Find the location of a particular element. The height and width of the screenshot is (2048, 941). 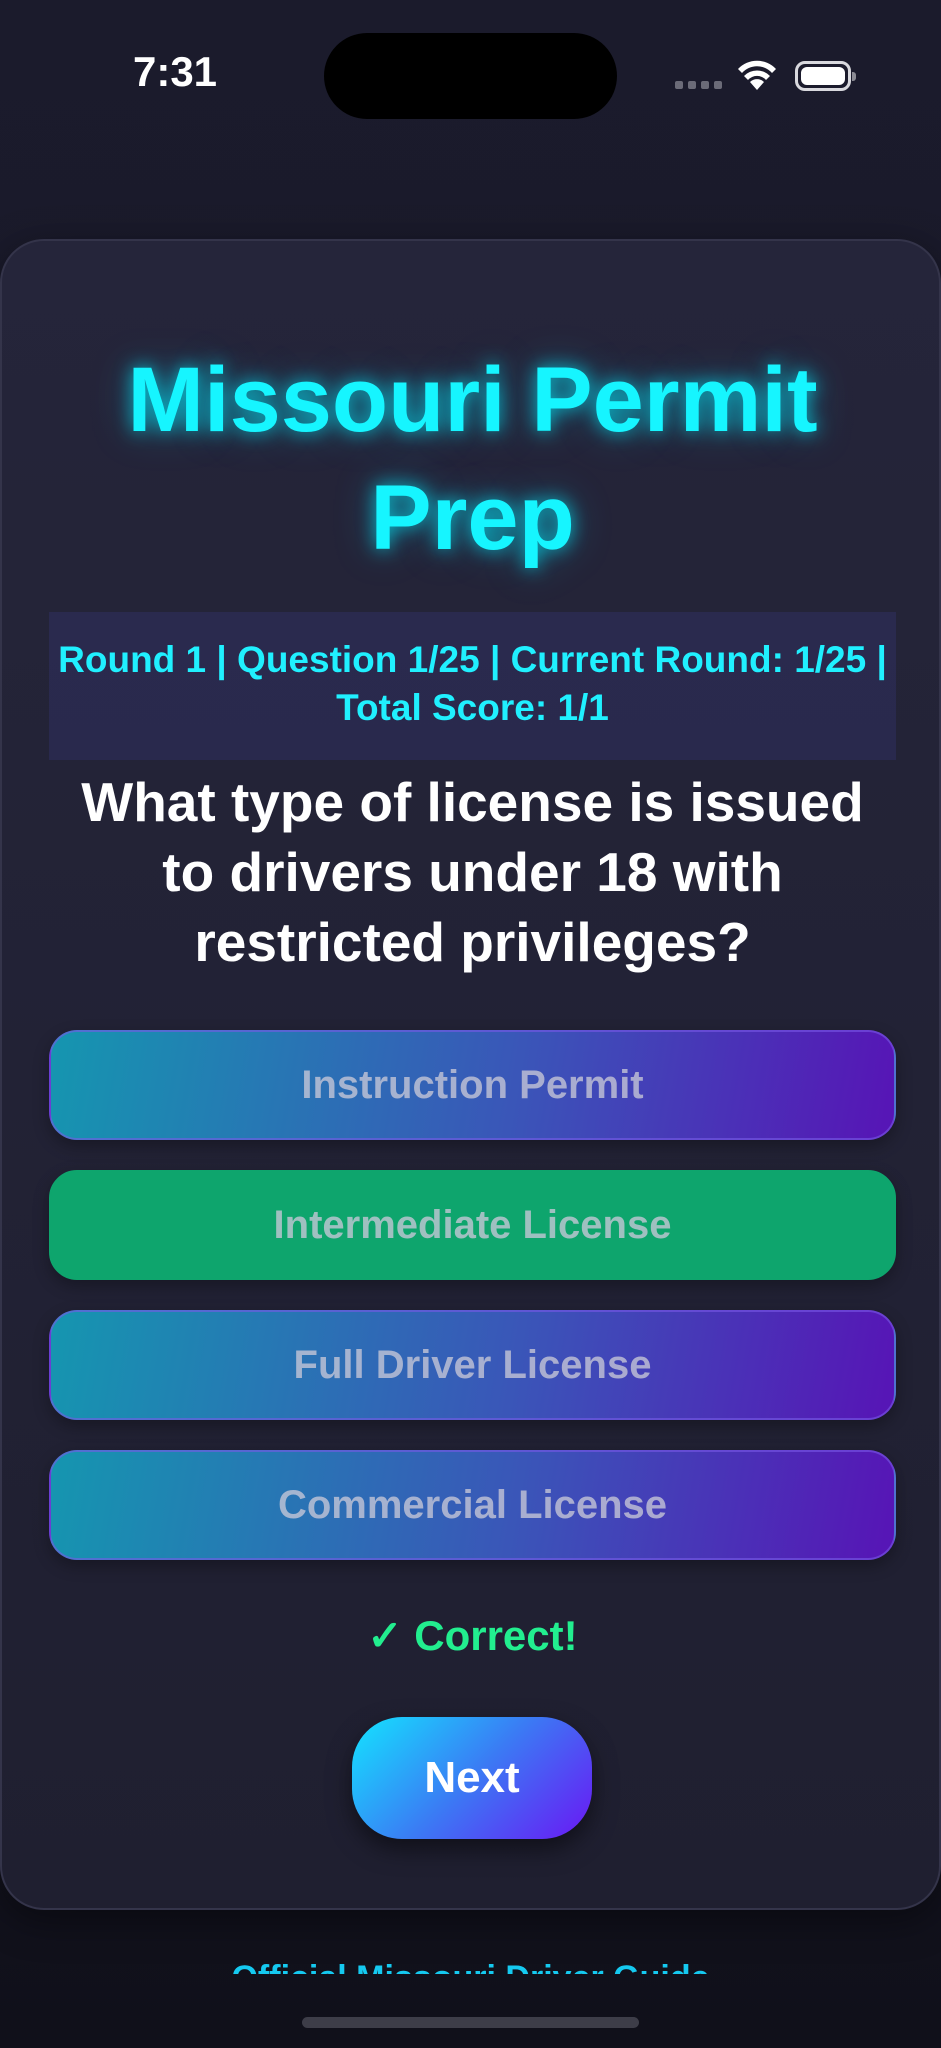

home-indicator is located at coordinates (470, 2022).